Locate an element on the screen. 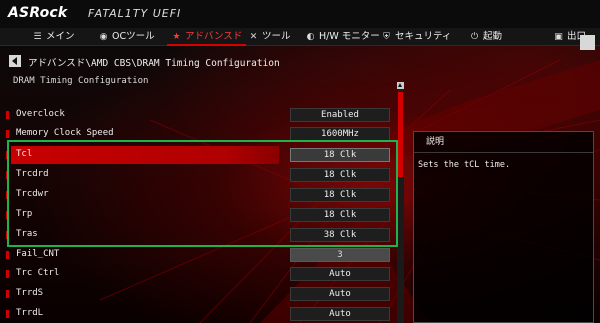  setting-value: Enabled is located at coordinates (340, 115).